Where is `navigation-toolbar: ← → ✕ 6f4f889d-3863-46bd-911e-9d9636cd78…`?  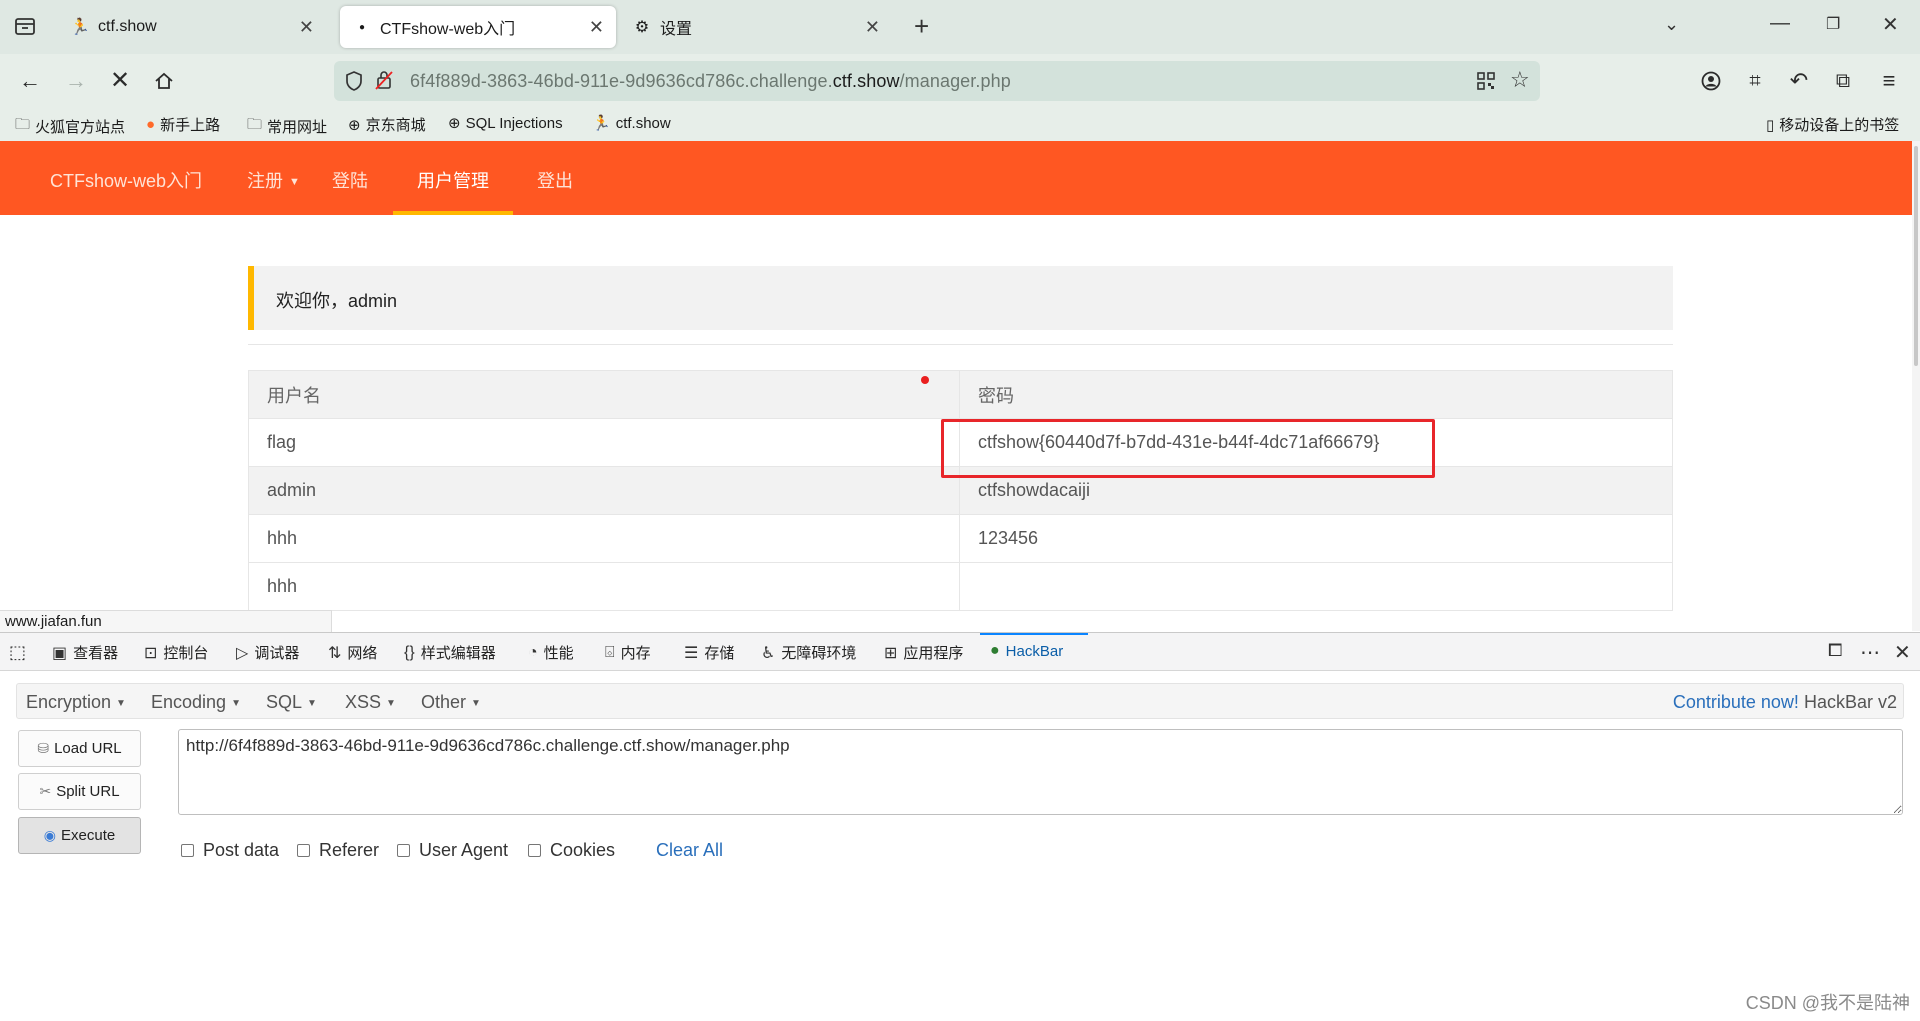 navigation-toolbar: ← → ✕ 6f4f889d-3863-46bd-911e-9d9636cd78… is located at coordinates (960, 81).